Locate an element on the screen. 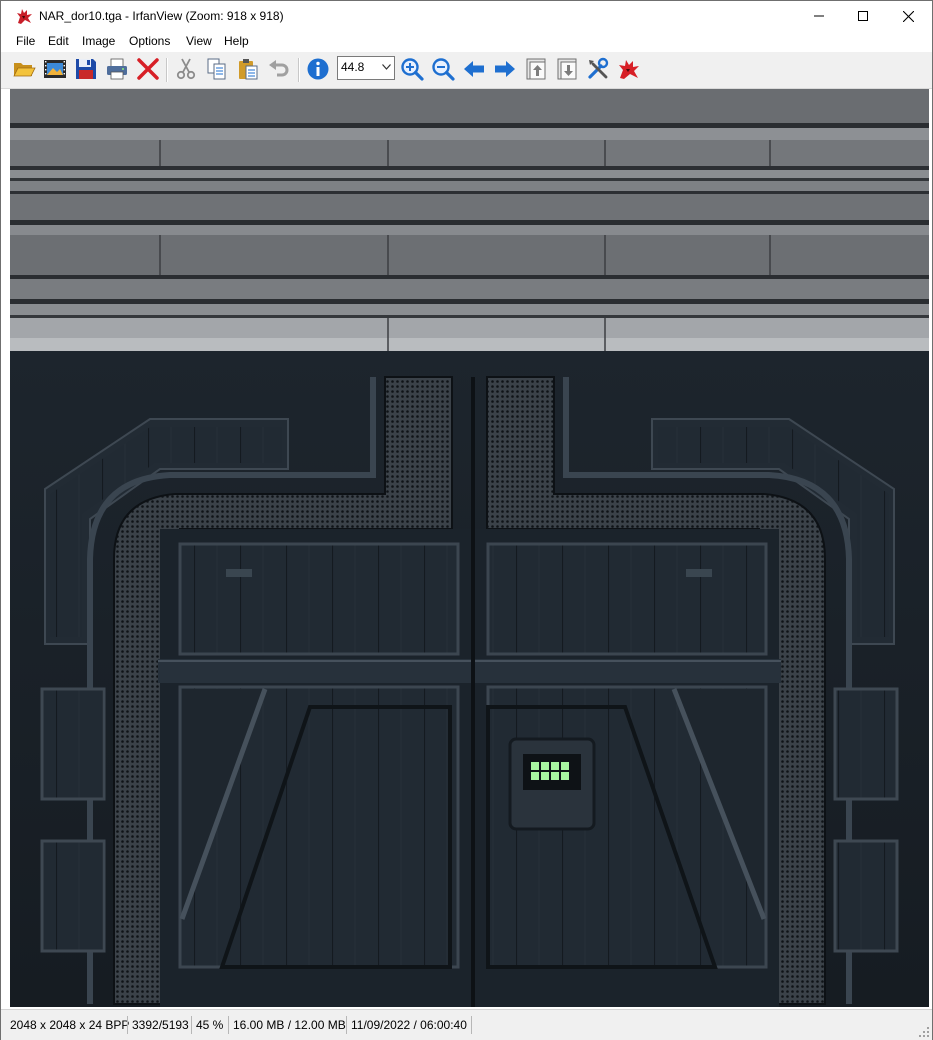  menu-edit: Edit is located at coordinates (58, 41).